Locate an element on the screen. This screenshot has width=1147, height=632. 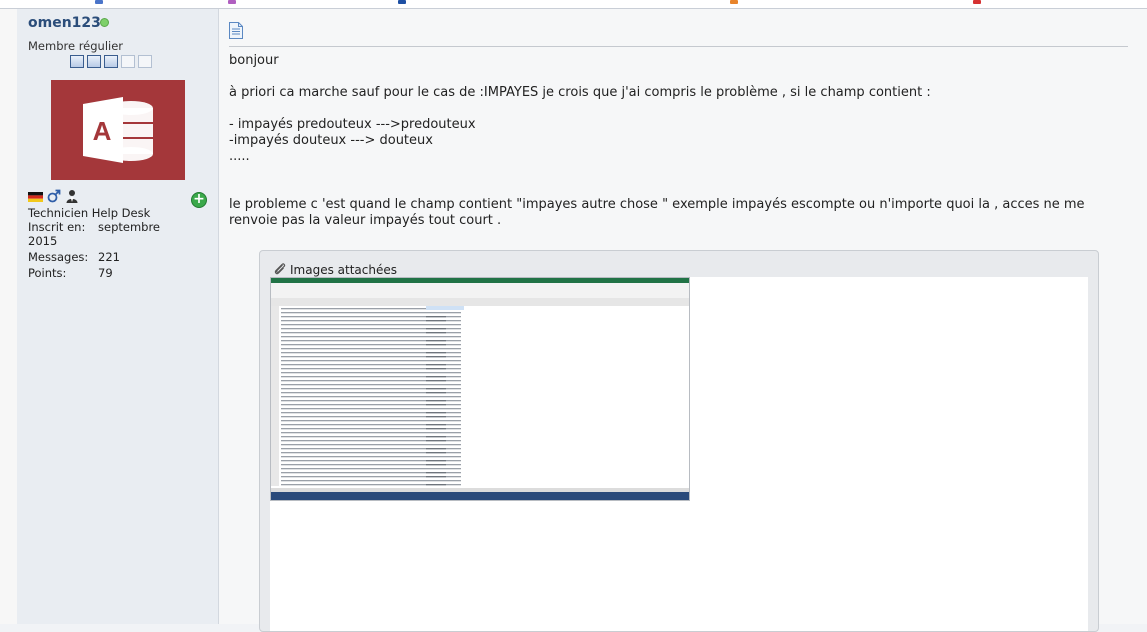
document-icon is located at coordinates (236, 30).